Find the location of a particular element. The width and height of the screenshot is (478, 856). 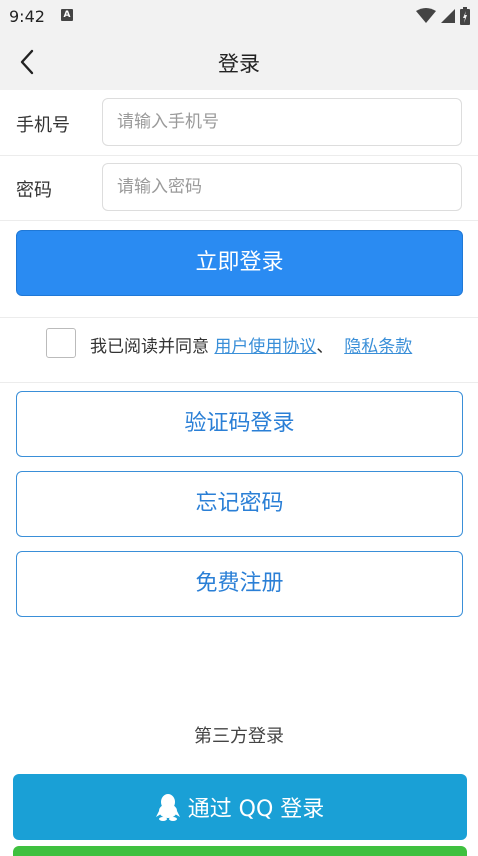

login-button: 立即登录 is located at coordinates (239, 263).